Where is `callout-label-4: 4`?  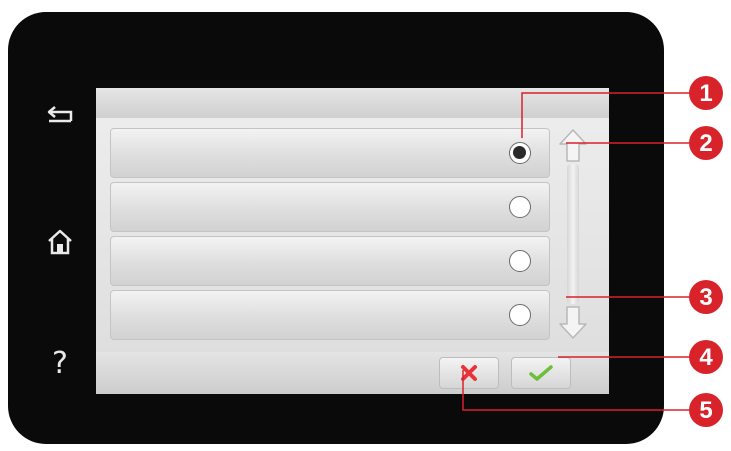 callout-label-4: 4 is located at coordinates (706, 357).